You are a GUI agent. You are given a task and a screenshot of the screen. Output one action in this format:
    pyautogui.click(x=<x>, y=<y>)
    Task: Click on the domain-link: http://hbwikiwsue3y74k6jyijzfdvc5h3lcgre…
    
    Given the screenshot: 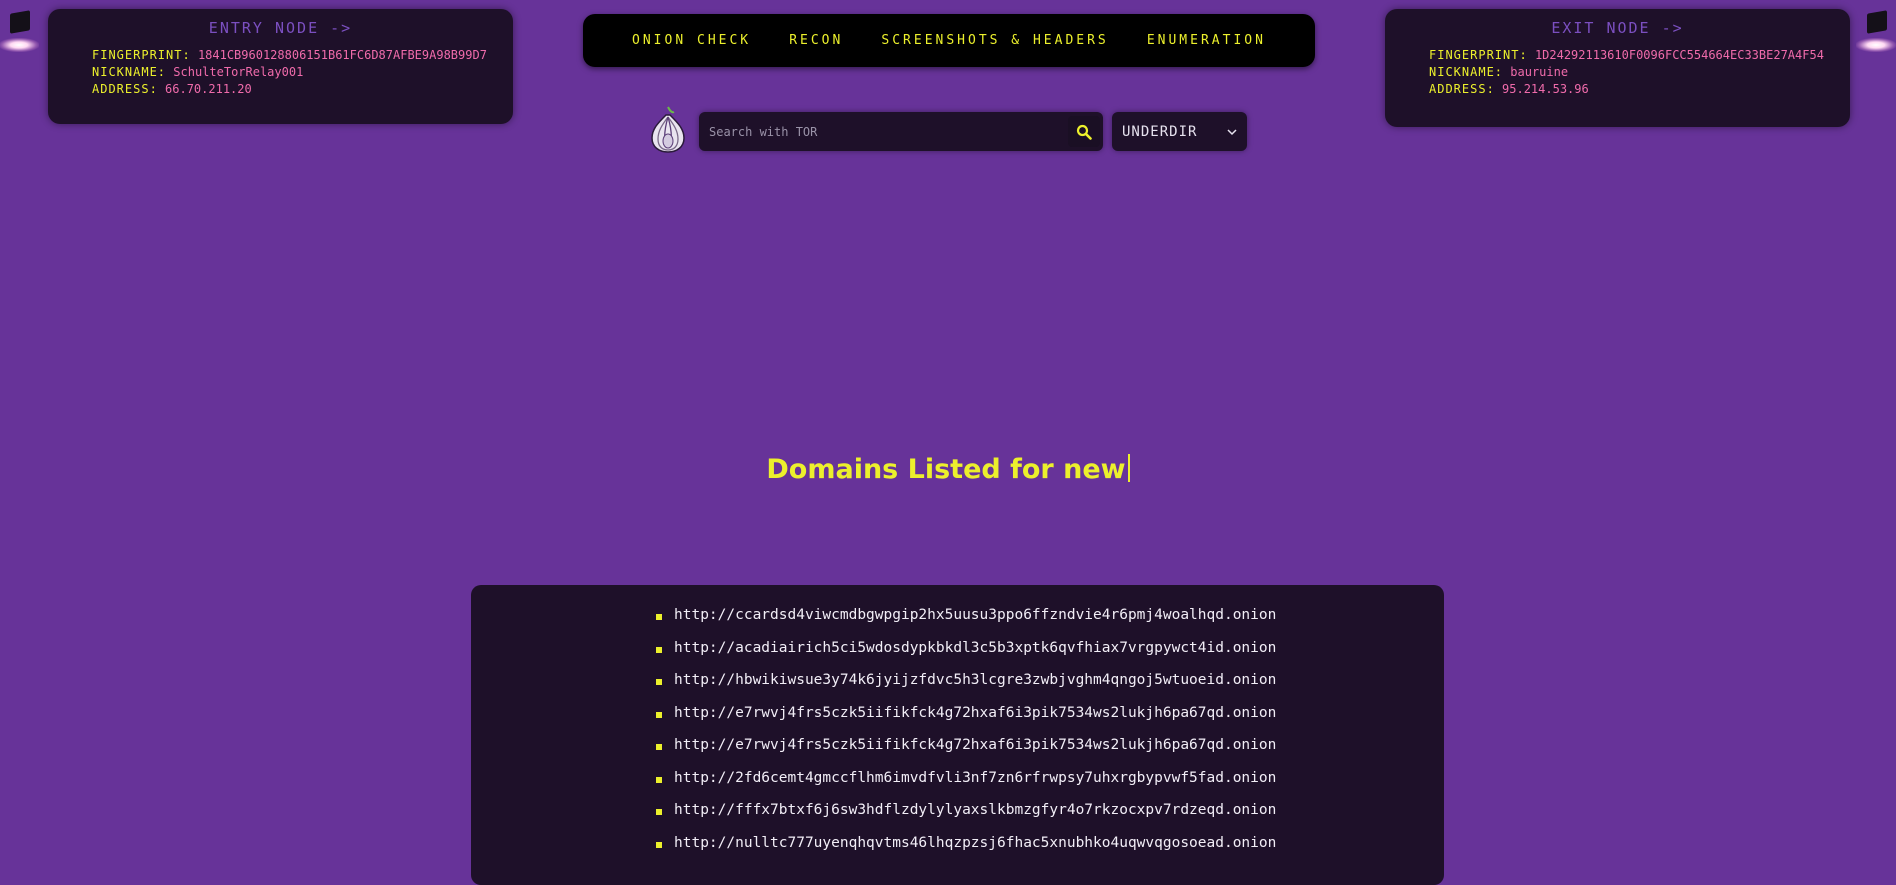 What is the action you would take?
    pyautogui.click(x=975, y=680)
    